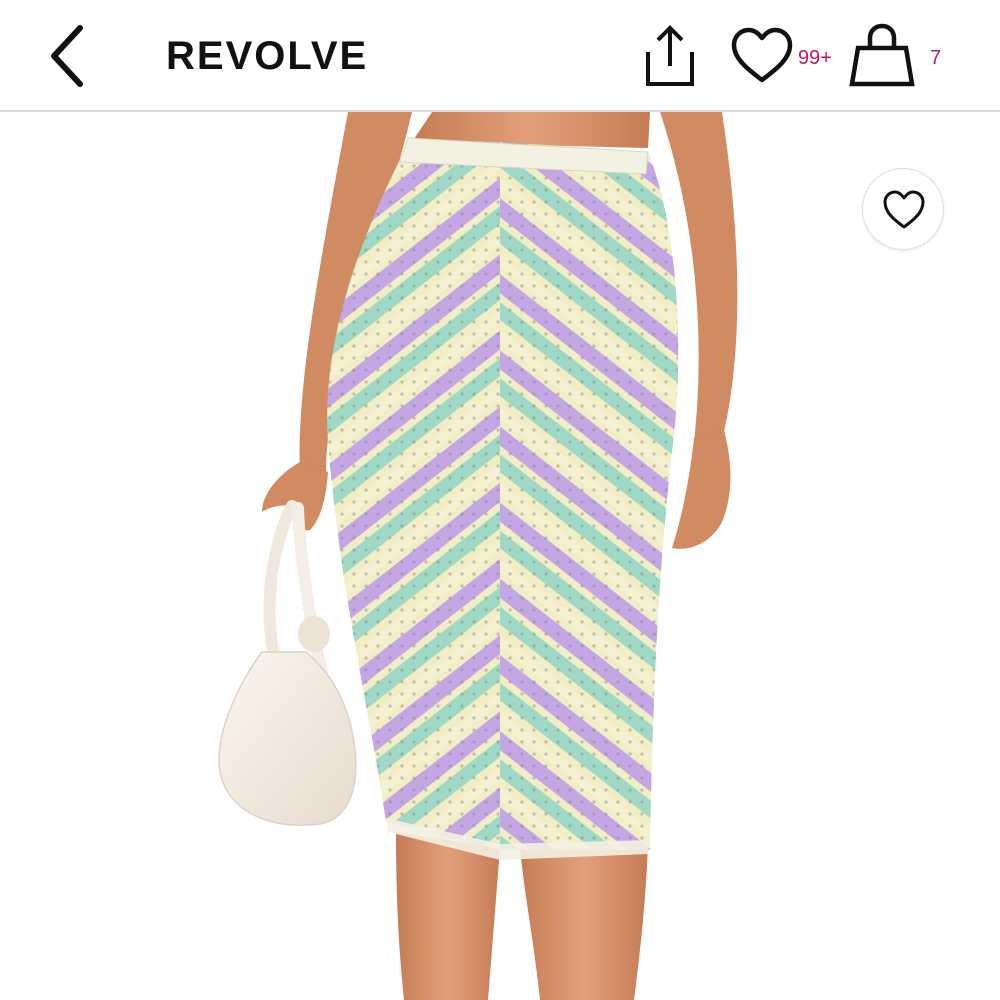 Image resolution: width=1000 pixels, height=1000 pixels. I want to click on back-button, so click(68, 56).